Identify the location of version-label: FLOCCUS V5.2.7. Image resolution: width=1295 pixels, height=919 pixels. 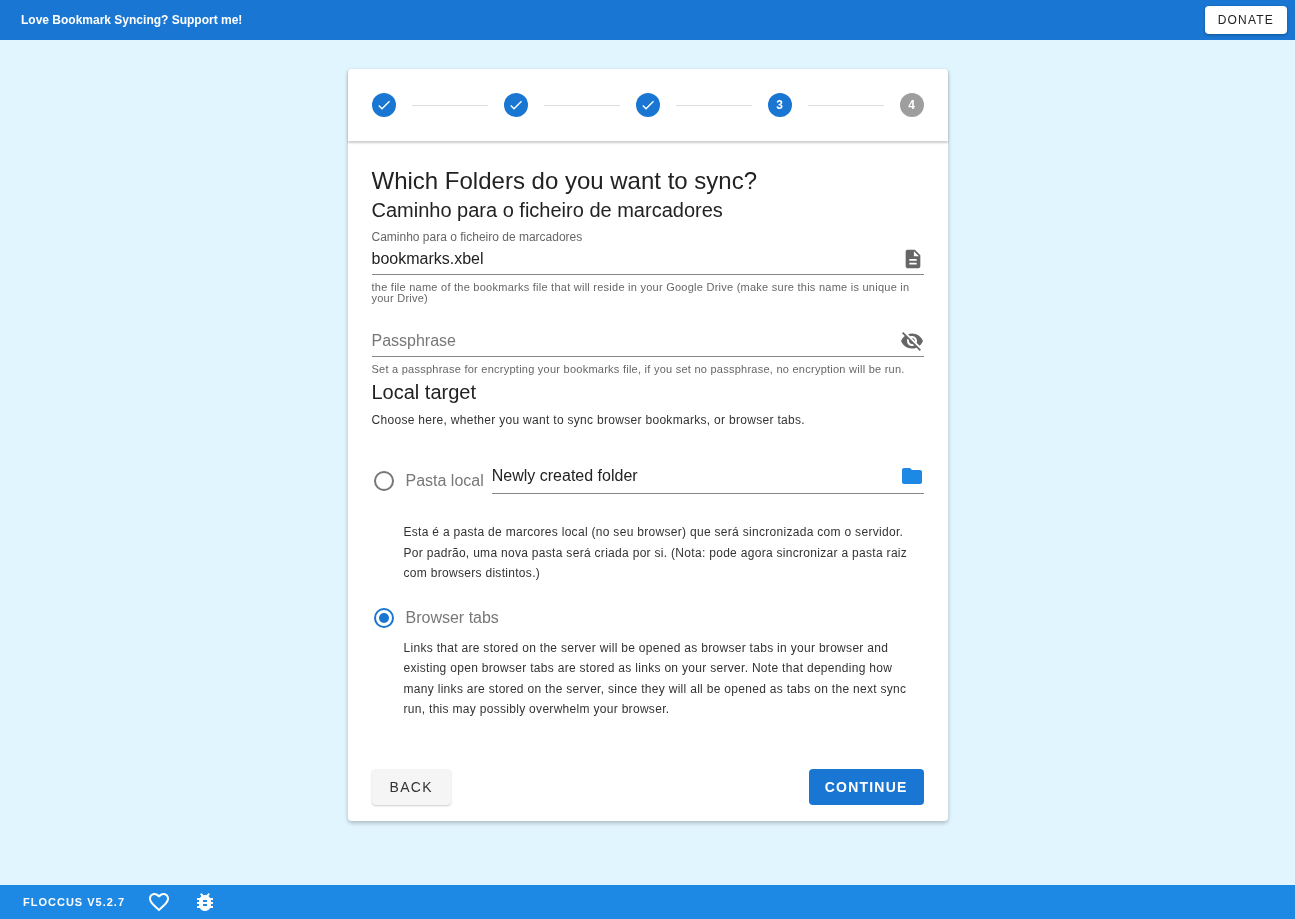
(74, 902).